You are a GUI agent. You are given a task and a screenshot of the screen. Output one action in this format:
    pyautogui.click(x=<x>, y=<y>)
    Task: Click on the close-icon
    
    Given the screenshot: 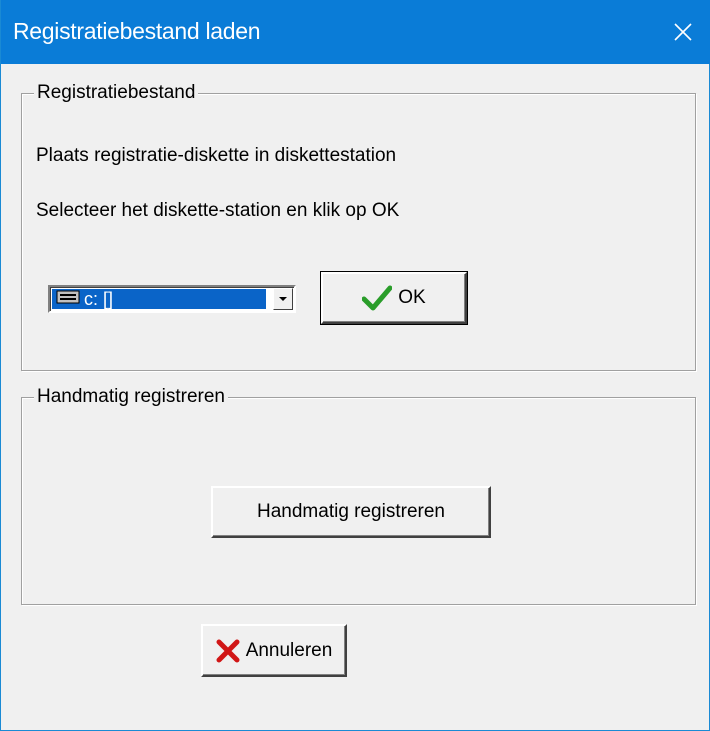 What is the action you would take?
    pyautogui.click(x=683, y=32)
    